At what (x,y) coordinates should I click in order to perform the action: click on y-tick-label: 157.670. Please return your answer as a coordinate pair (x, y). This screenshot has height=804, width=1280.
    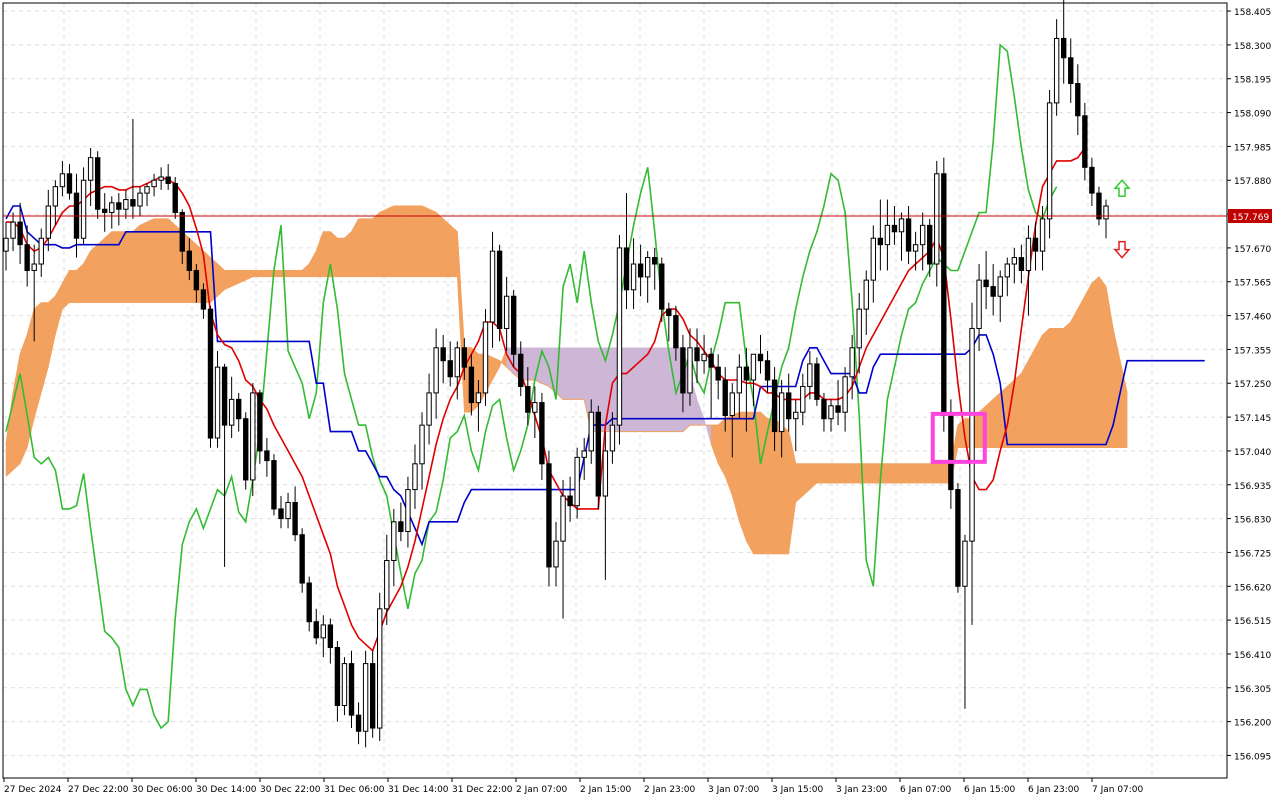
    Looking at the image, I should click on (1252, 250).